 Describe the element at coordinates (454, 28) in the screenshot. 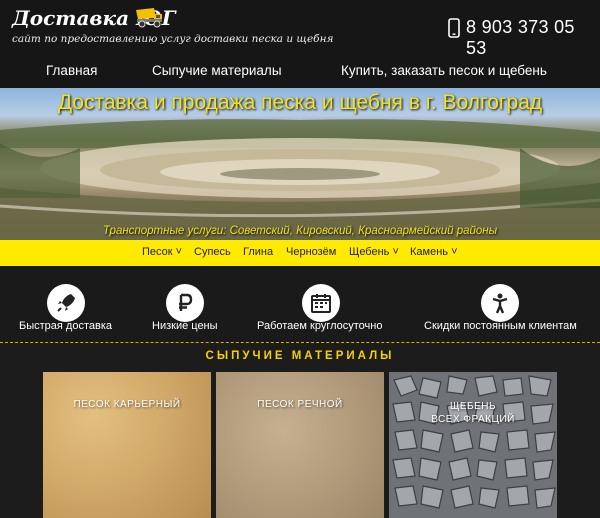

I see `phone-icon` at that location.